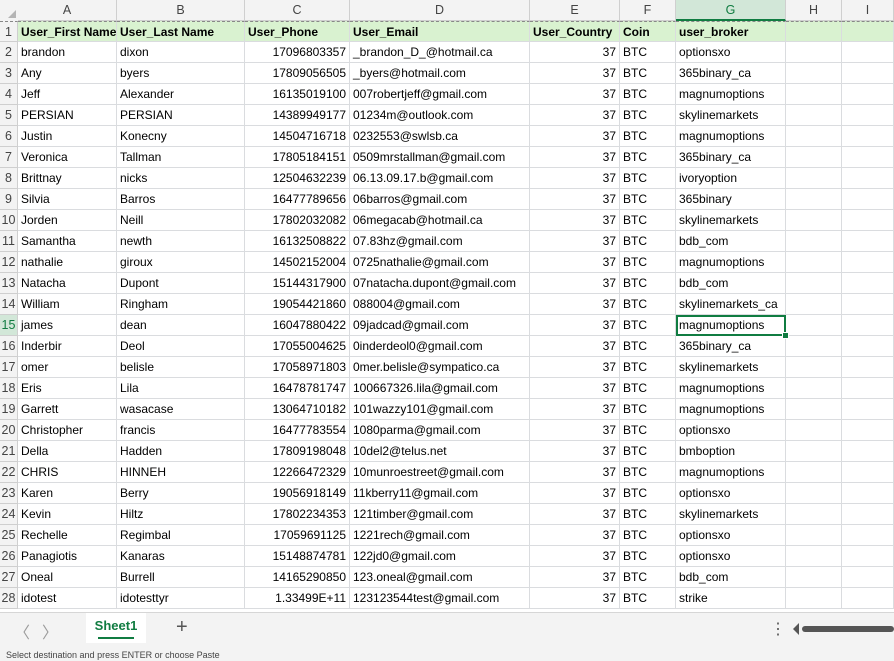 This screenshot has width=894, height=661. Describe the element at coordinates (440, 283) in the screenshot. I see `table-cell: 07natacha.dupont@gmail.com` at that location.